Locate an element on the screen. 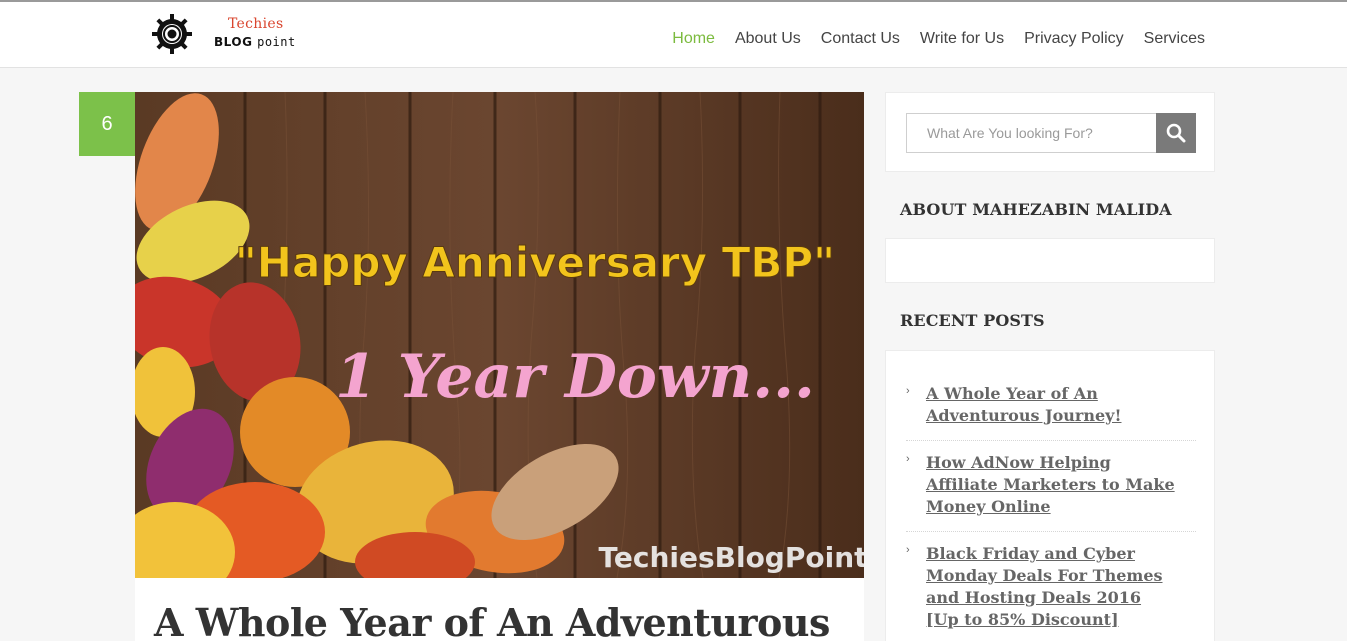 The width and height of the screenshot is (1347, 641). search-icon is located at coordinates (1176, 133).